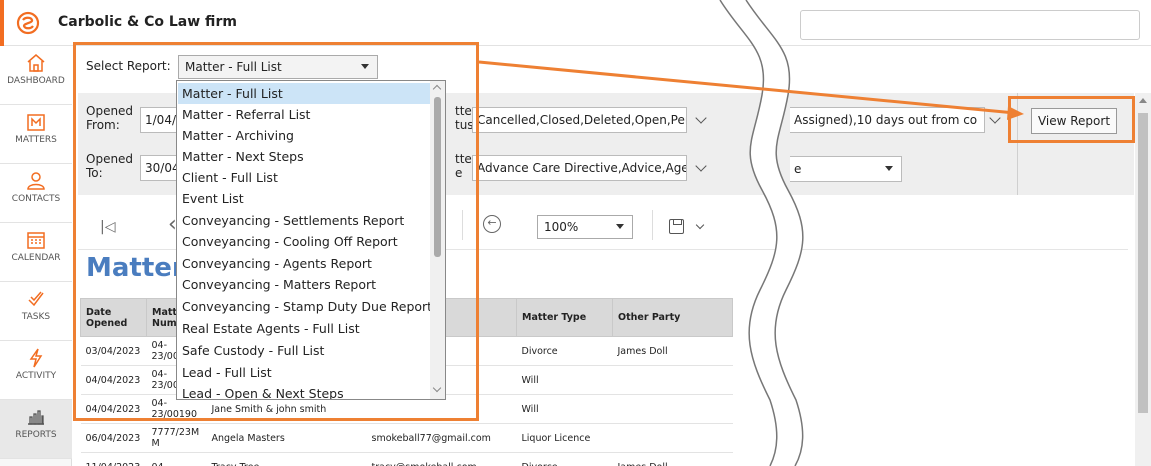  Describe the element at coordinates (36, 181) in the screenshot. I see `contacts-icon` at that location.